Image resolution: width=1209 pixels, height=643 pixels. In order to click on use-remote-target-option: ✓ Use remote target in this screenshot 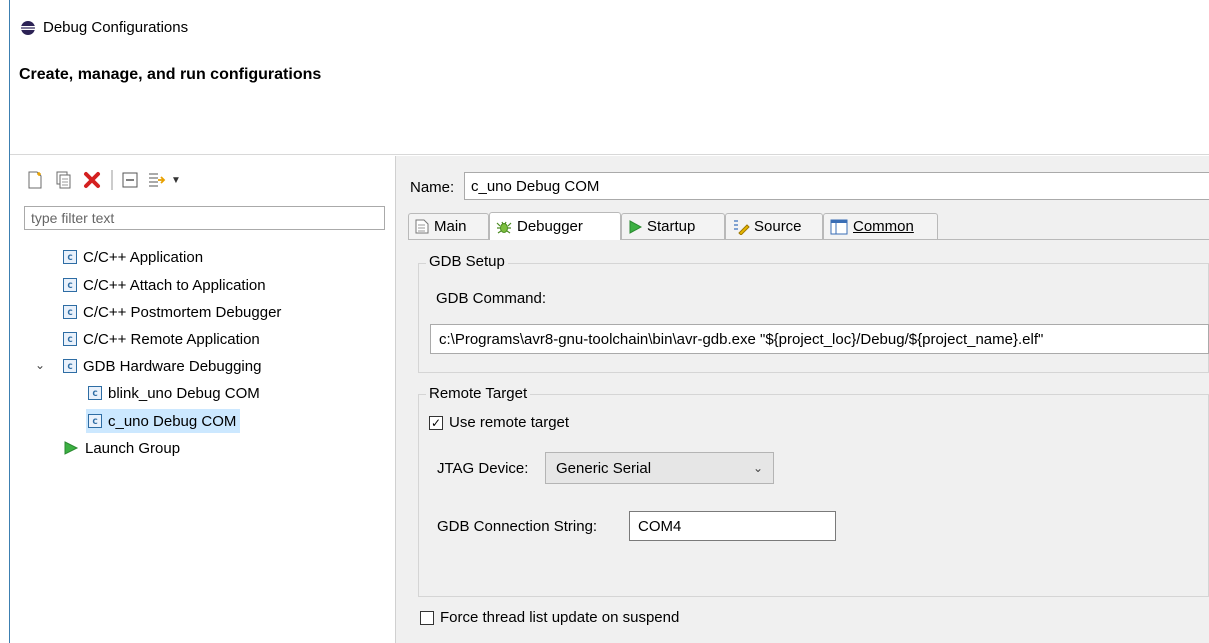, I will do `click(499, 422)`.